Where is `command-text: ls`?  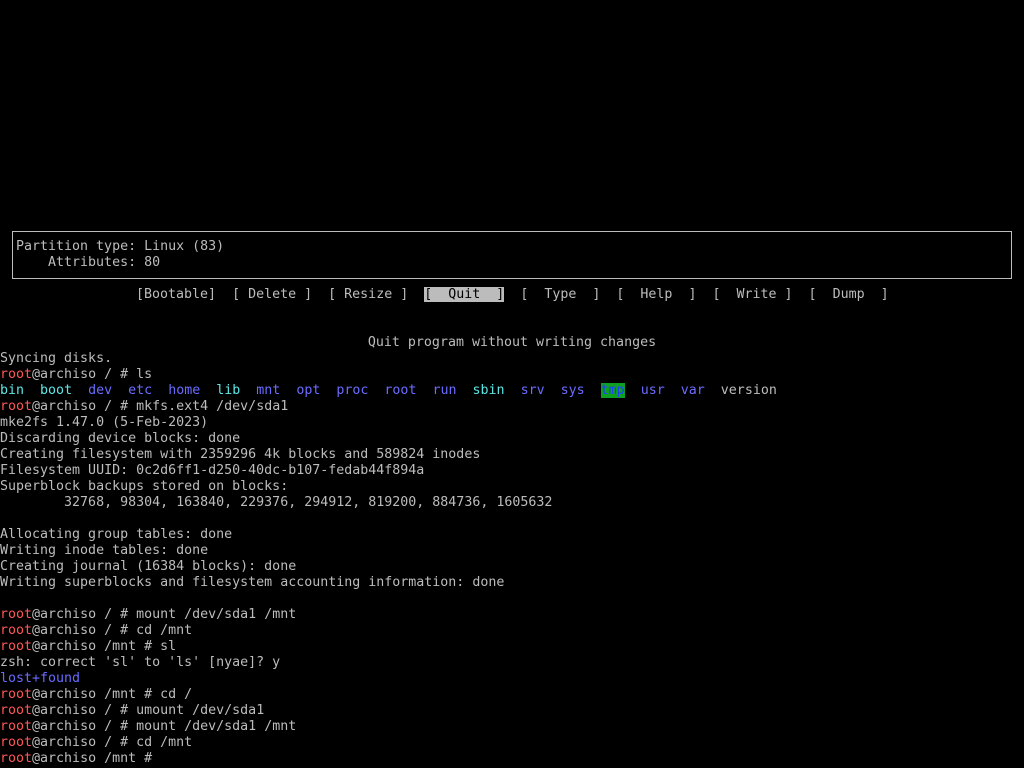
command-text: ls is located at coordinates (144, 374).